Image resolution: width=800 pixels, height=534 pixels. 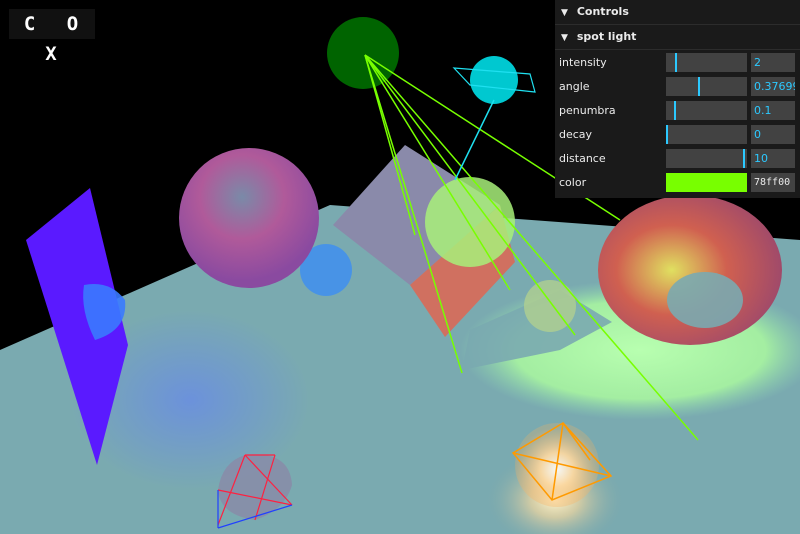 What do you see at coordinates (52, 37) in the screenshot?
I see `logo: C O X` at bounding box center [52, 37].